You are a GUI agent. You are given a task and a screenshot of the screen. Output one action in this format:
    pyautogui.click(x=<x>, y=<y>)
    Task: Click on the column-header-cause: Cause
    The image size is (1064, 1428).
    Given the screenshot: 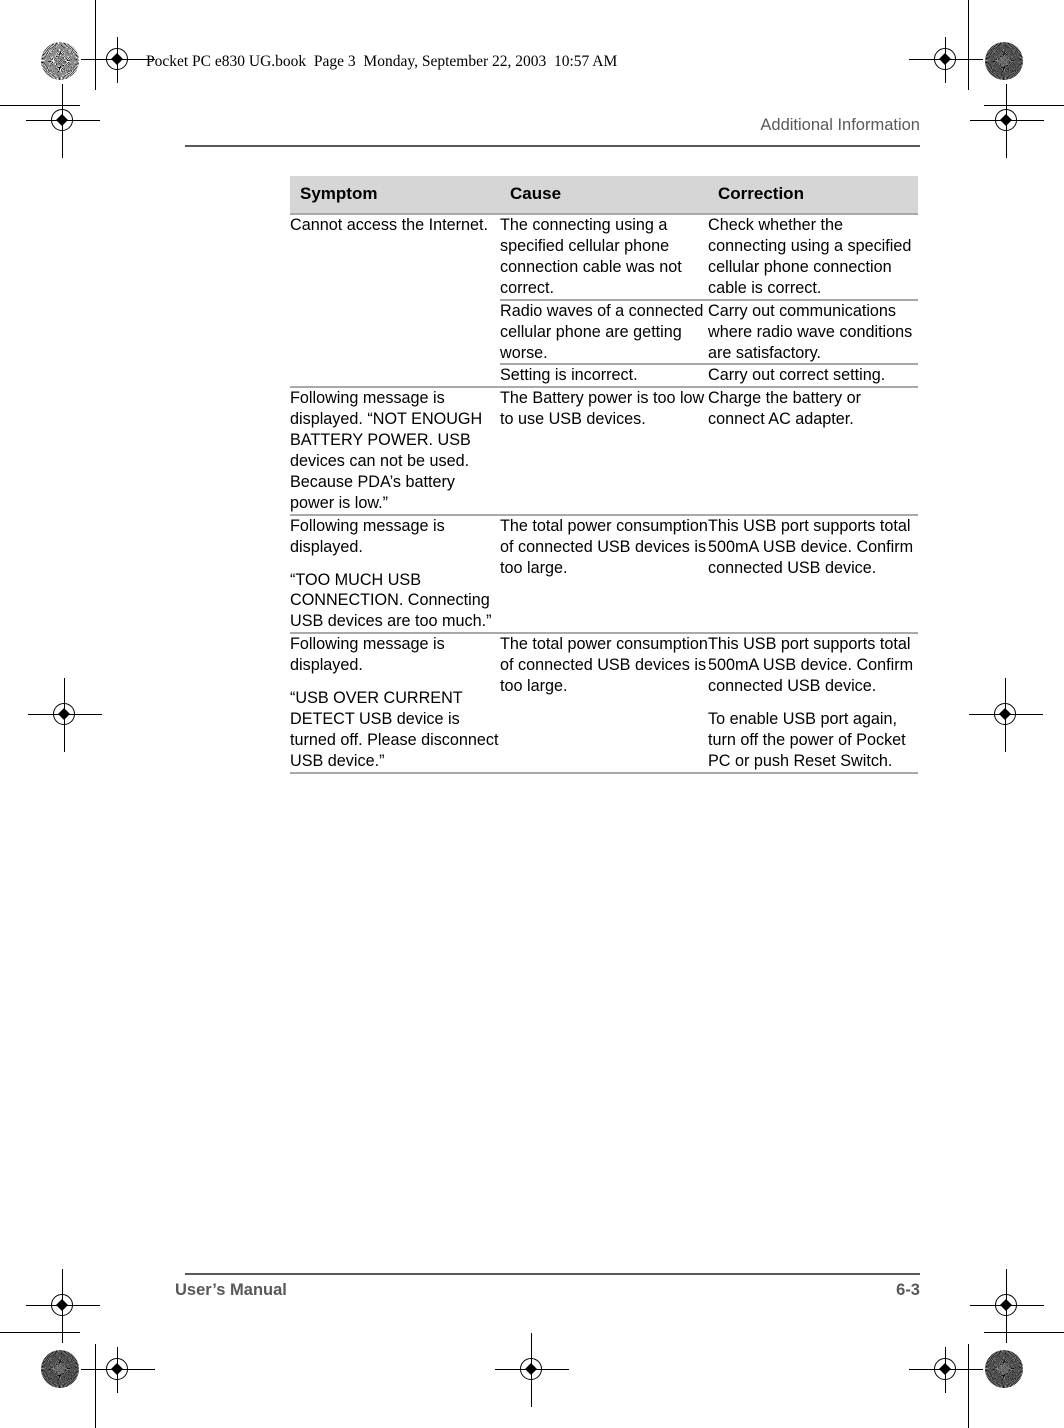 What is the action you would take?
    pyautogui.click(x=604, y=195)
    